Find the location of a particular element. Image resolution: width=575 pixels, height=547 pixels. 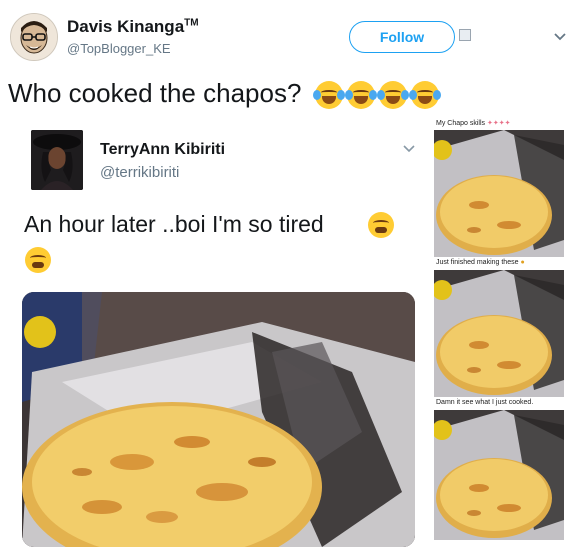

chevron-down-icon is located at coordinates (560, 36).